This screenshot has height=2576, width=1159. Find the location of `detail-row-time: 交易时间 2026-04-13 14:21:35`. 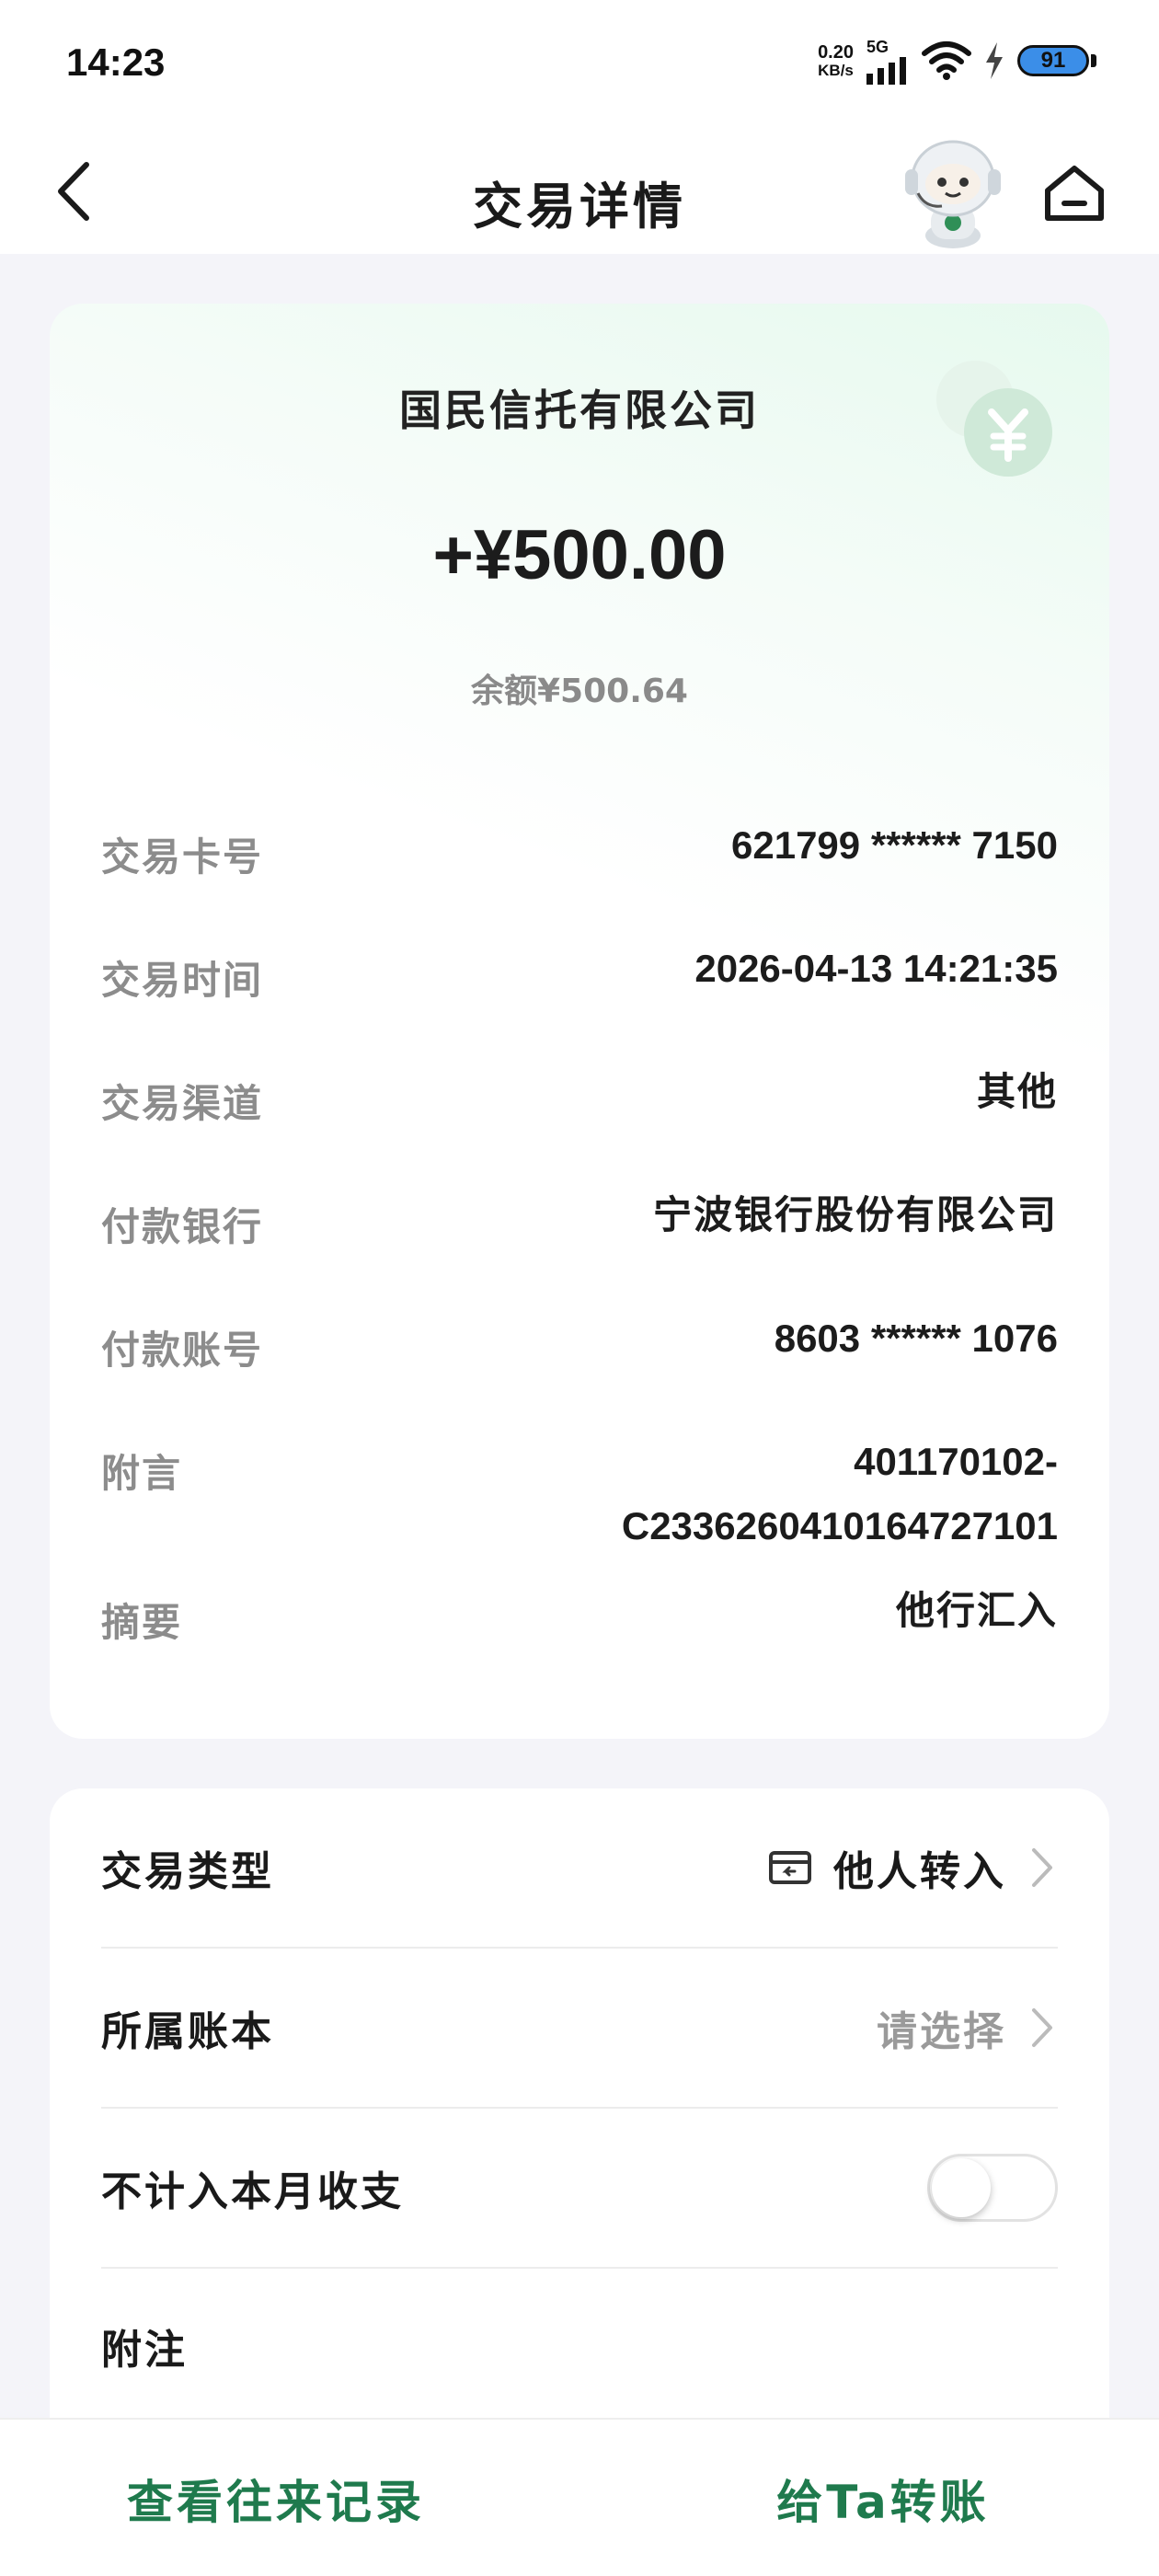

detail-row-time: 交易时间 2026-04-13 14:21:35 is located at coordinates (579, 976).